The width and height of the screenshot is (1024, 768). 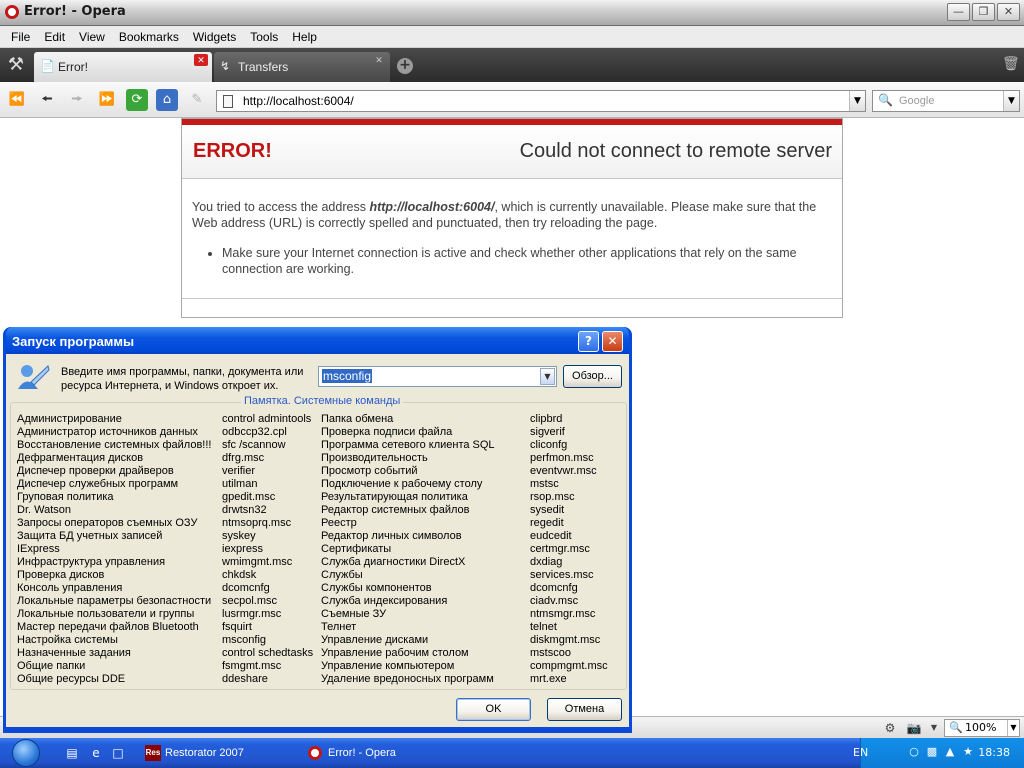 What do you see at coordinates (950, 752) in the screenshot?
I see `tray-status-icon: ▲` at bounding box center [950, 752].